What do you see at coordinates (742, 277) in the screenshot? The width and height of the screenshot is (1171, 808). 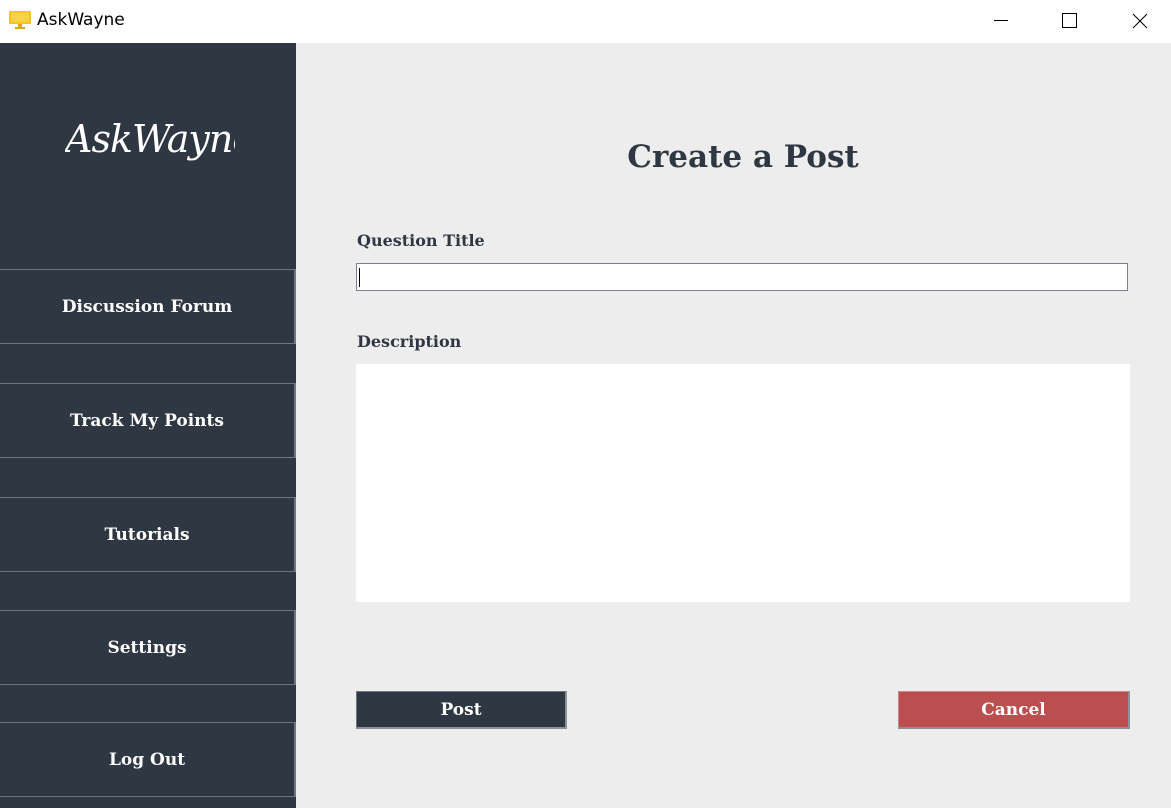 I see `question-title-input` at bounding box center [742, 277].